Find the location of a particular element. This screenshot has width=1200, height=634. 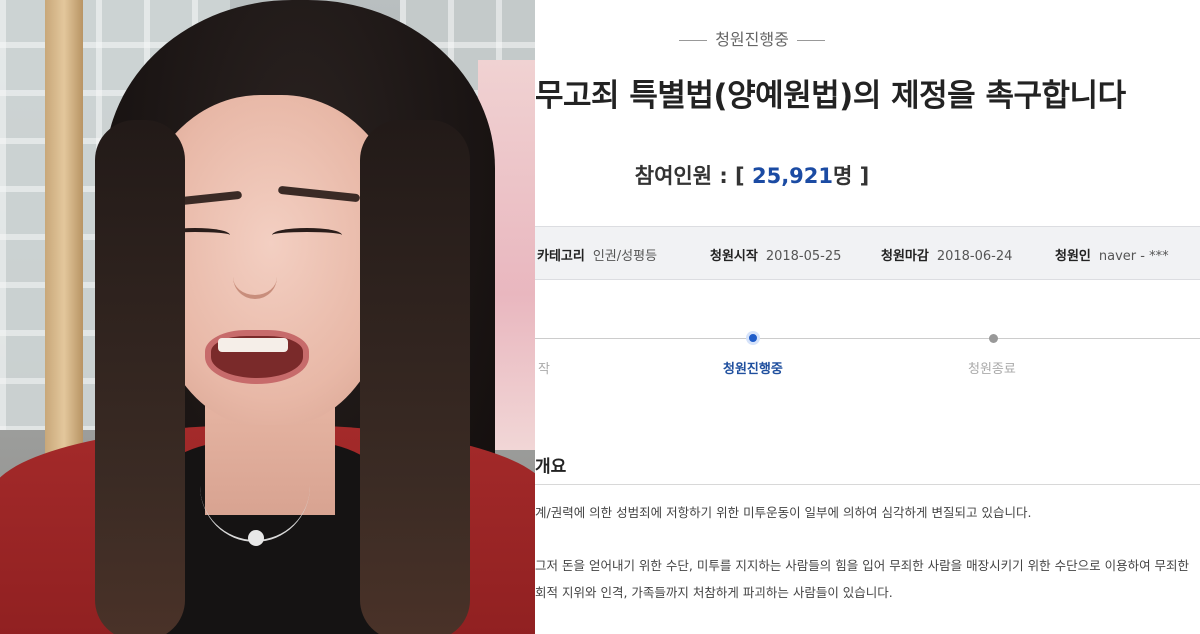

summary-line-3: 회적 지위와 인격, 가족들까지 처참하게 파괴하는 사람들이 있습니다. is located at coordinates (714, 592).